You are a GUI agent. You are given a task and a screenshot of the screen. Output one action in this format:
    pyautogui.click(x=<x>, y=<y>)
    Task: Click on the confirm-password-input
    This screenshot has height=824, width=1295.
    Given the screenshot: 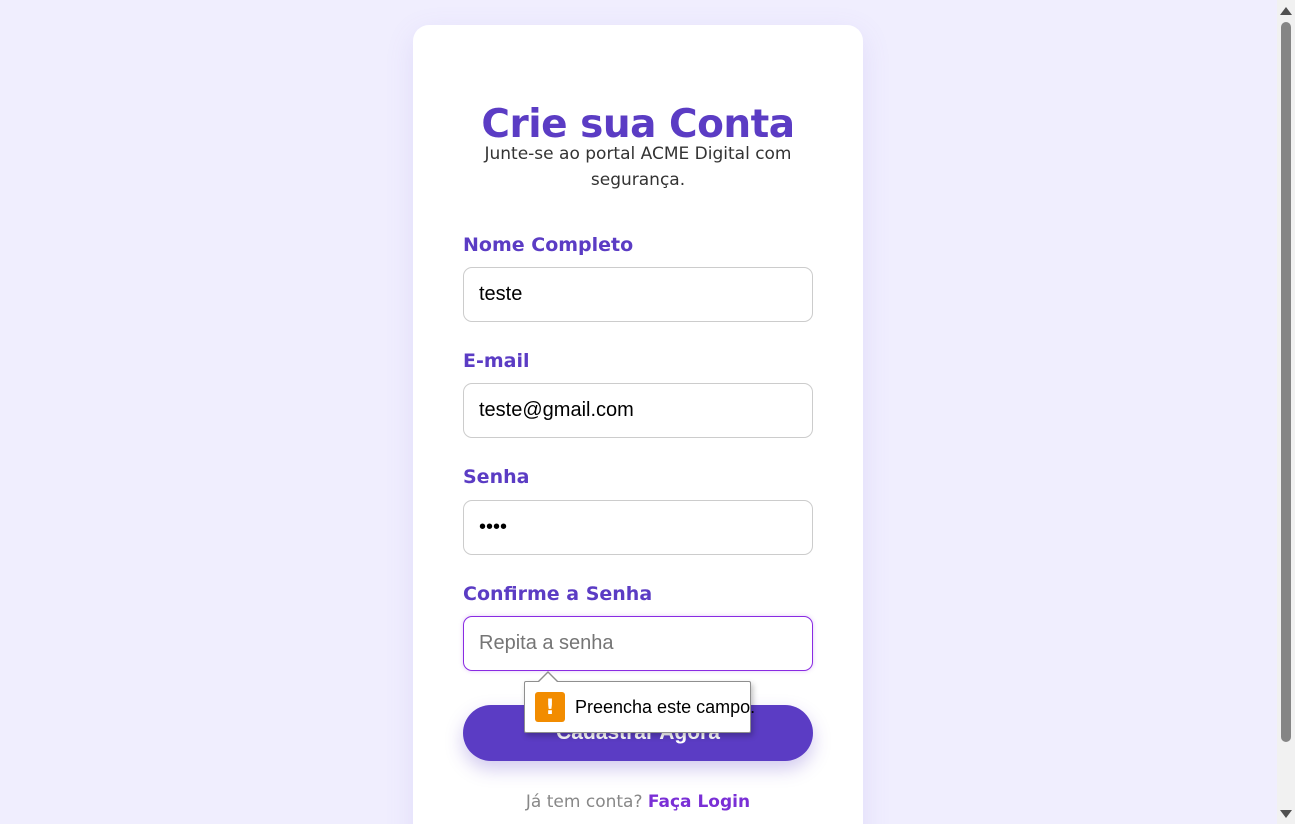 What is the action you would take?
    pyautogui.click(x=638, y=643)
    